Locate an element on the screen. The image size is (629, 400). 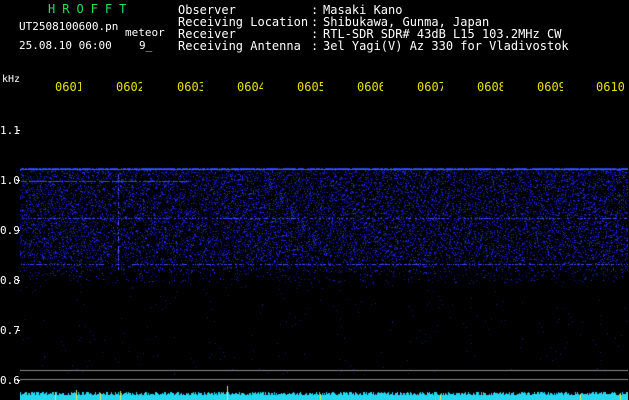
time-label: 0602 is located at coordinates (129, 87).